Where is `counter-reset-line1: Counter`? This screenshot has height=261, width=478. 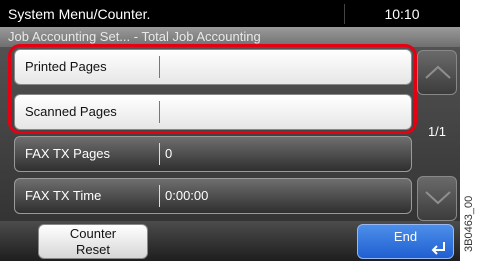
counter-reset-line1: Counter is located at coordinates (93, 233).